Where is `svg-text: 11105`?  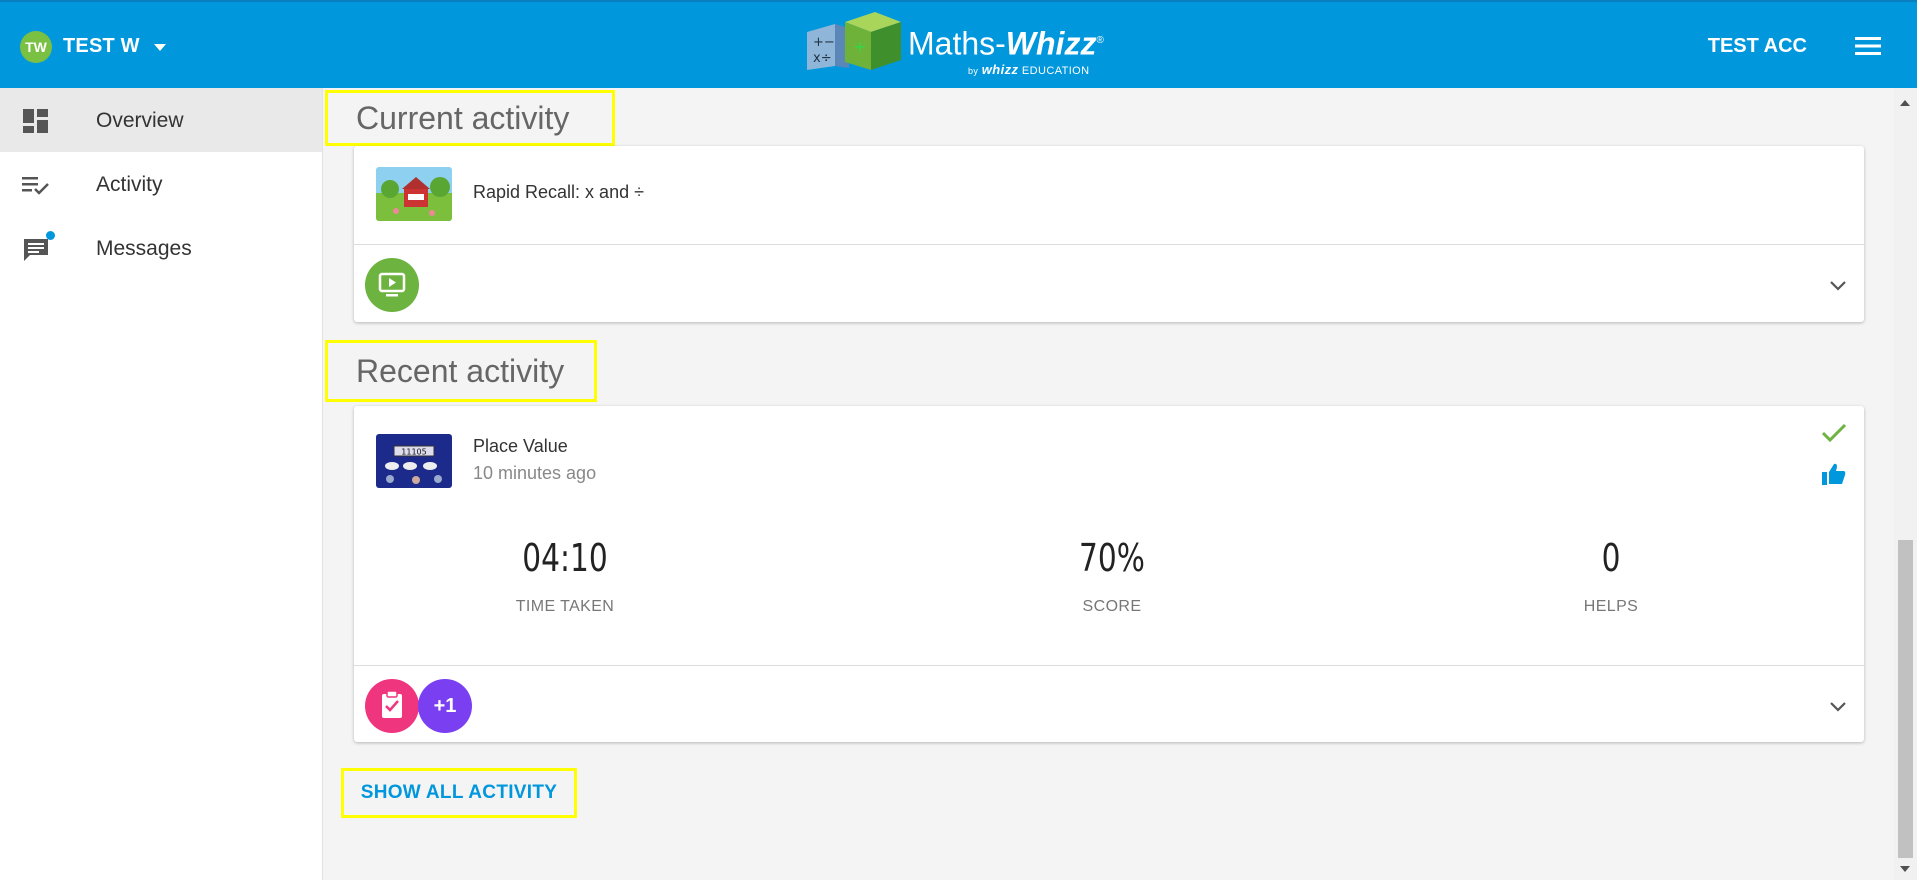 svg-text: 11105 is located at coordinates (413, 452).